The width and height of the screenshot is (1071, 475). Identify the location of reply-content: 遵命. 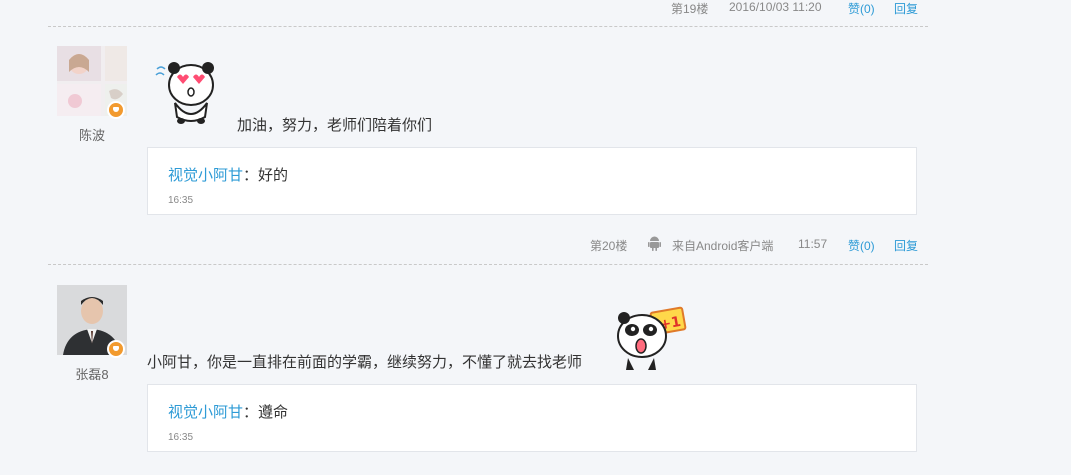
(273, 412).